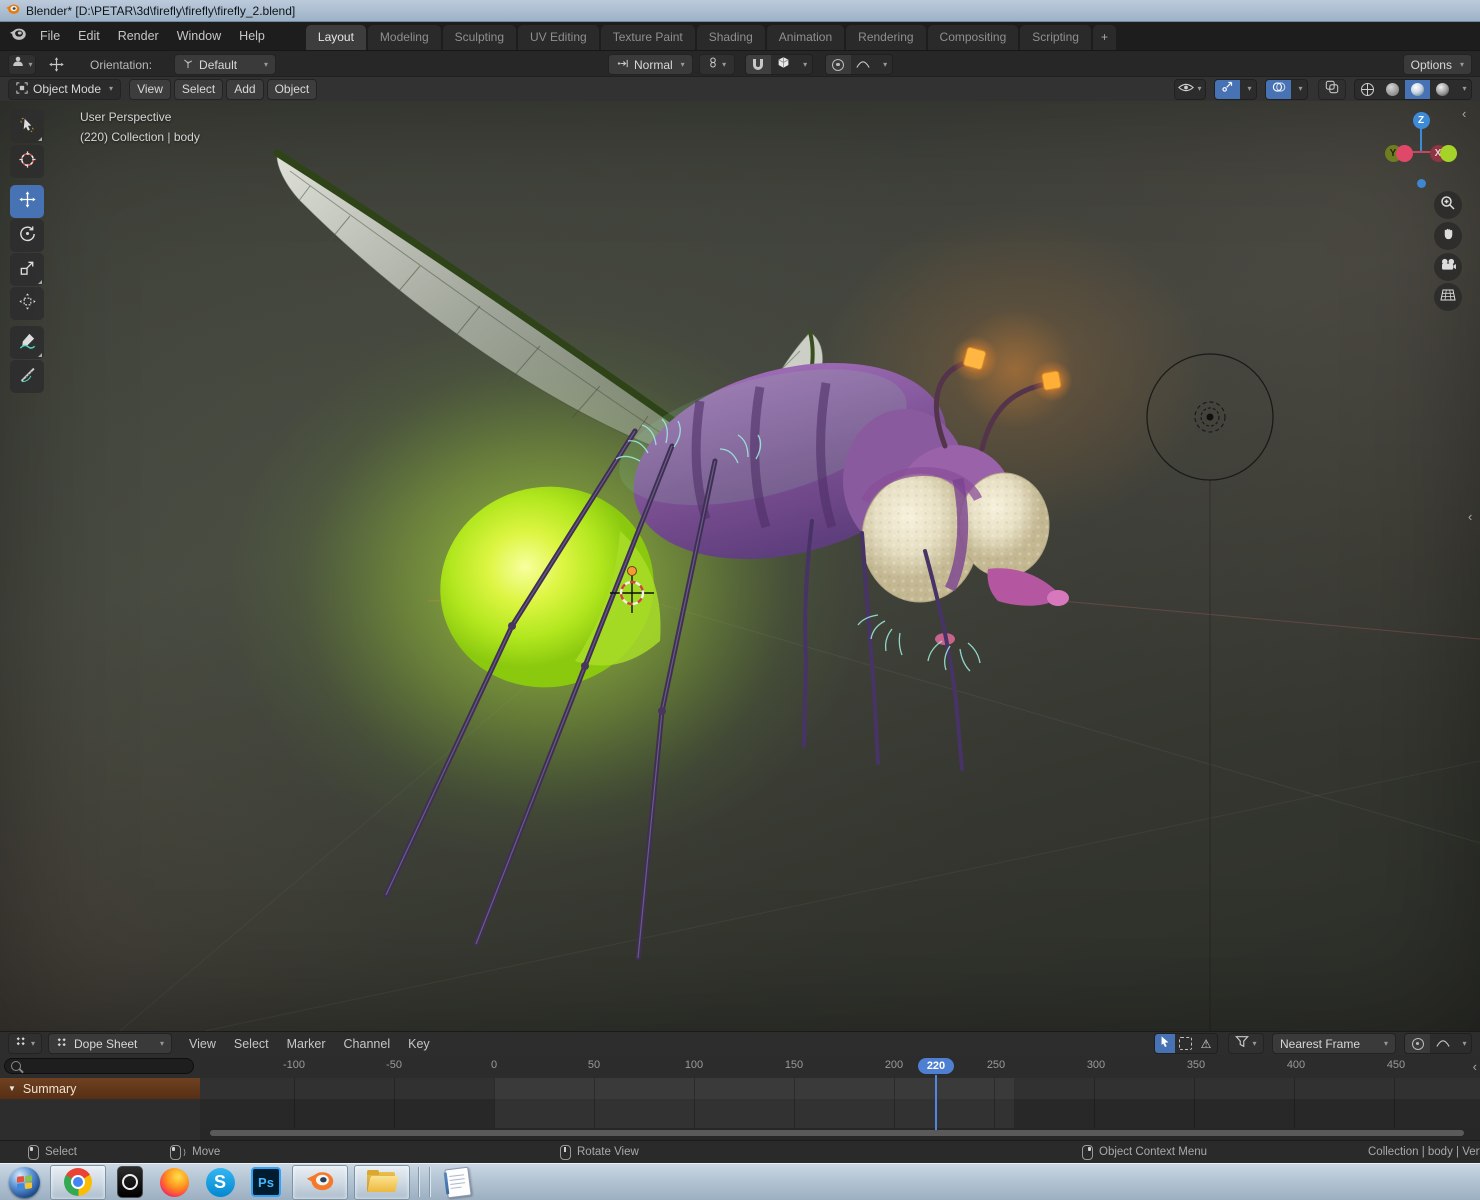  What do you see at coordinates (730, 37) in the screenshot?
I see `tab-shading: Shading` at bounding box center [730, 37].